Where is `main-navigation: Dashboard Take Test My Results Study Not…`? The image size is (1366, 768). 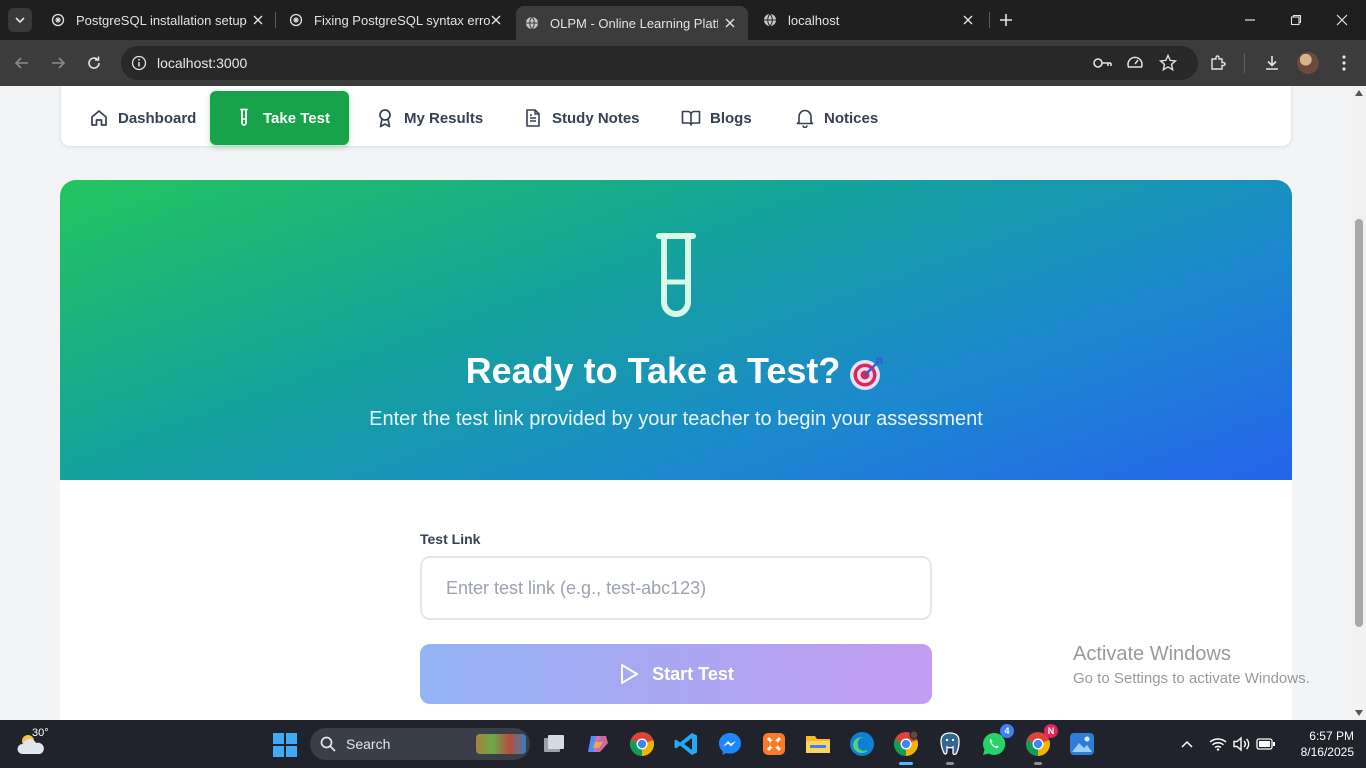 main-navigation: Dashboard Take Test My Results Study Not… is located at coordinates (676, 116).